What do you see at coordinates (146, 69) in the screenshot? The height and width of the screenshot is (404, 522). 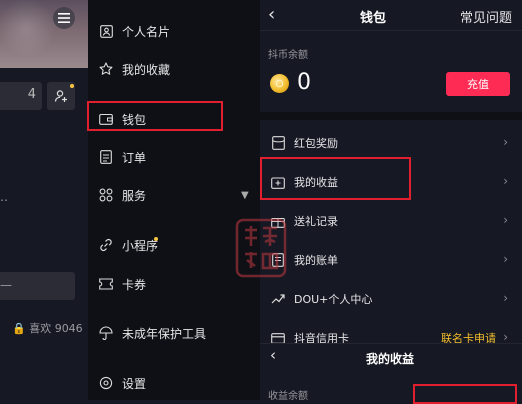 I see `drawer-item-label: 我的收藏` at bounding box center [146, 69].